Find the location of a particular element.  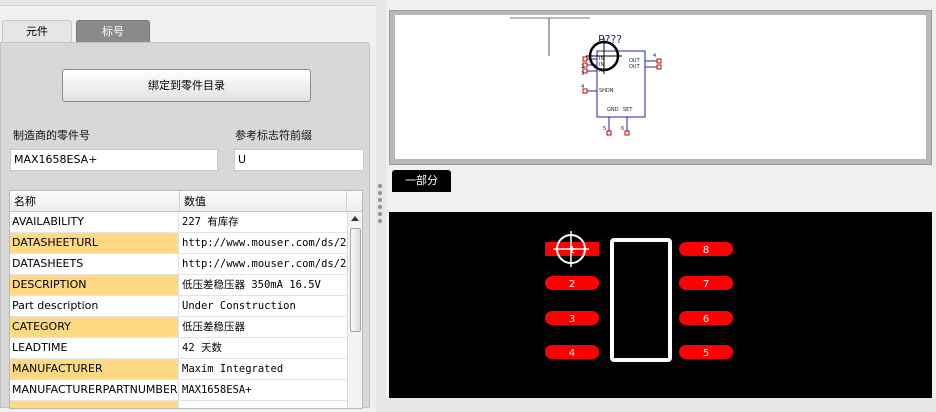

table-row: DATASHEETURL http://www.mouser.com/ds/2 is located at coordinates (178, 243).